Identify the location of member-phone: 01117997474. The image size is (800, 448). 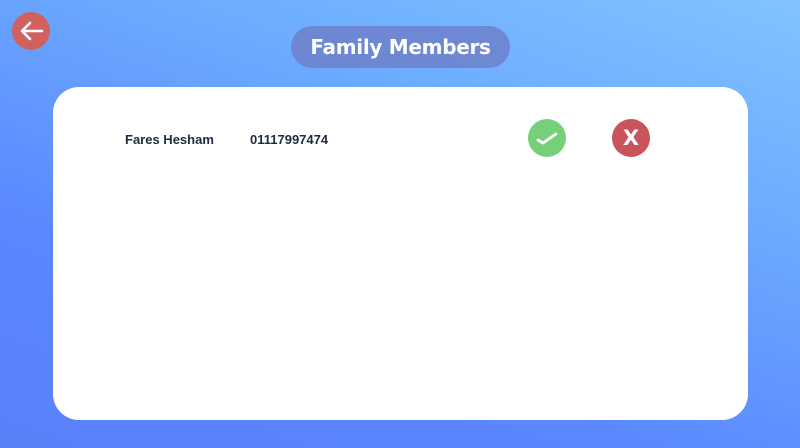
(289, 139).